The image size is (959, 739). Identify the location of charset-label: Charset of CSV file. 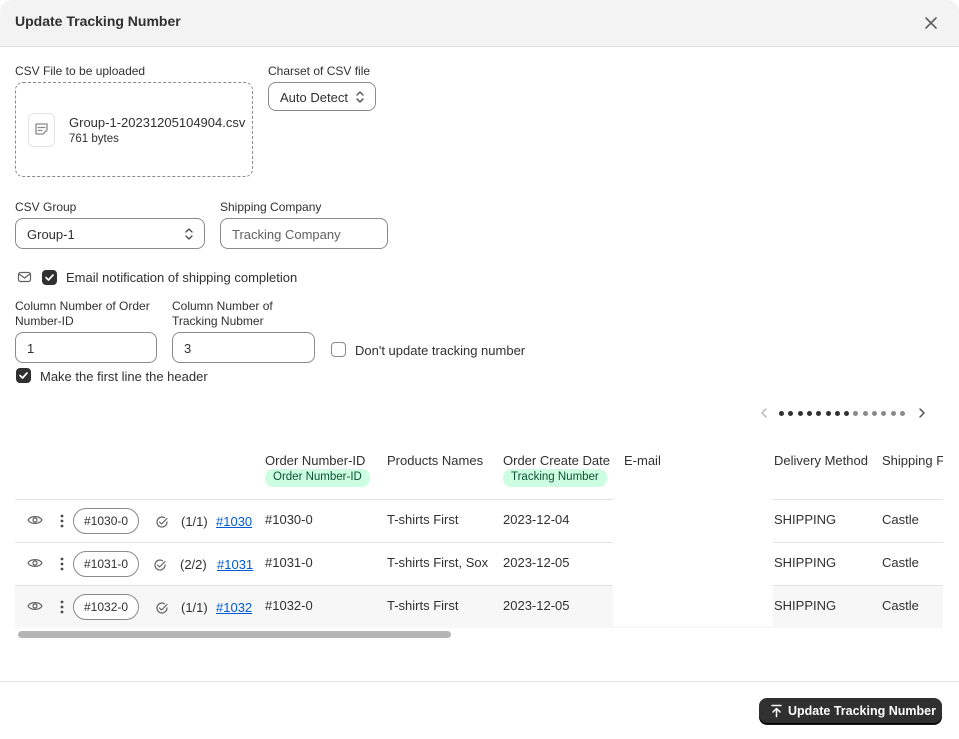
(319, 71).